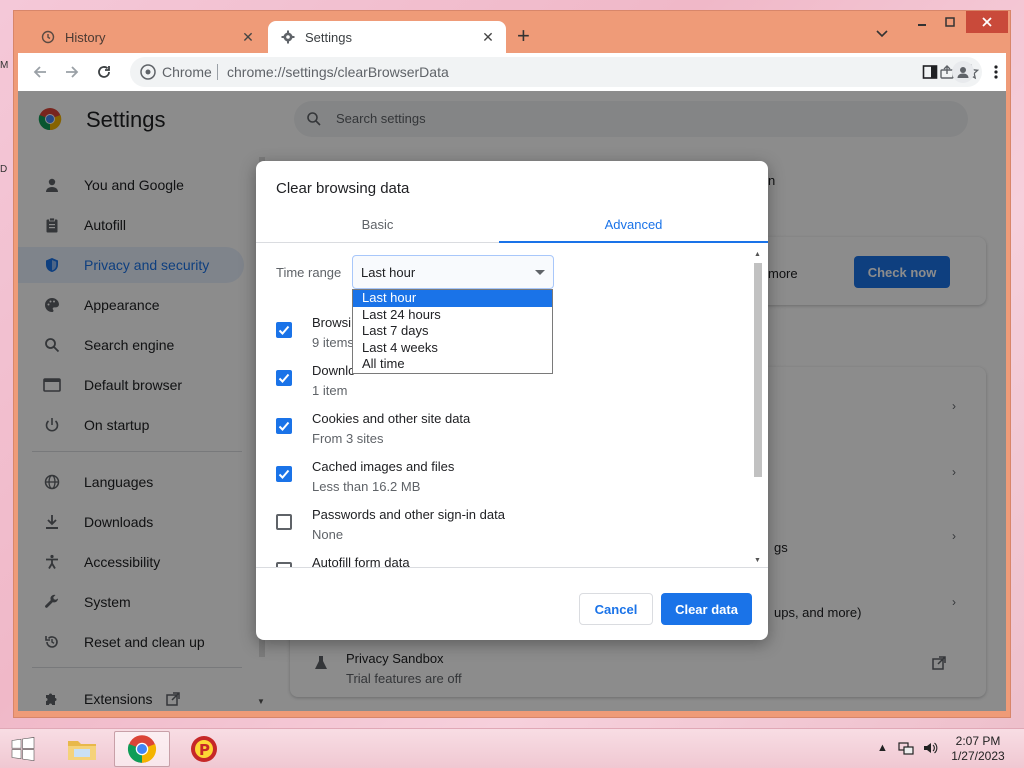  Describe the element at coordinates (452, 364) in the screenshot. I see `dropdown-option-all-time: All time` at that location.